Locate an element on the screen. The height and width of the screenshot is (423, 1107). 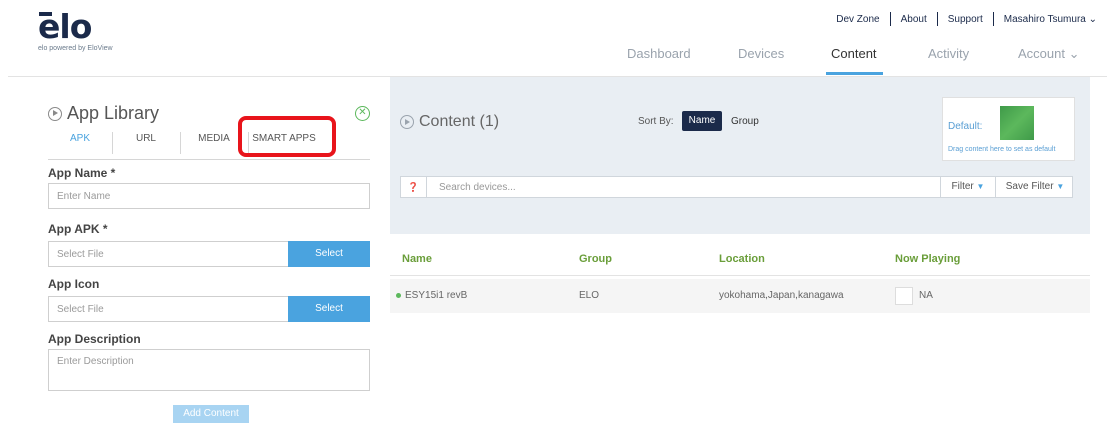
content-title: Content (1) is located at coordinates (449, 122).